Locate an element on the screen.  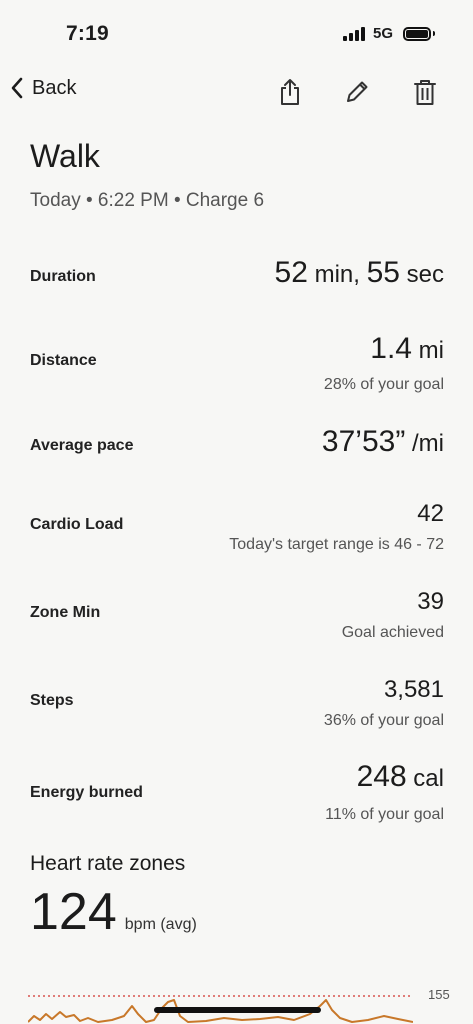
metric-subtext: Goal achieved is located at coordinates (392, 632).